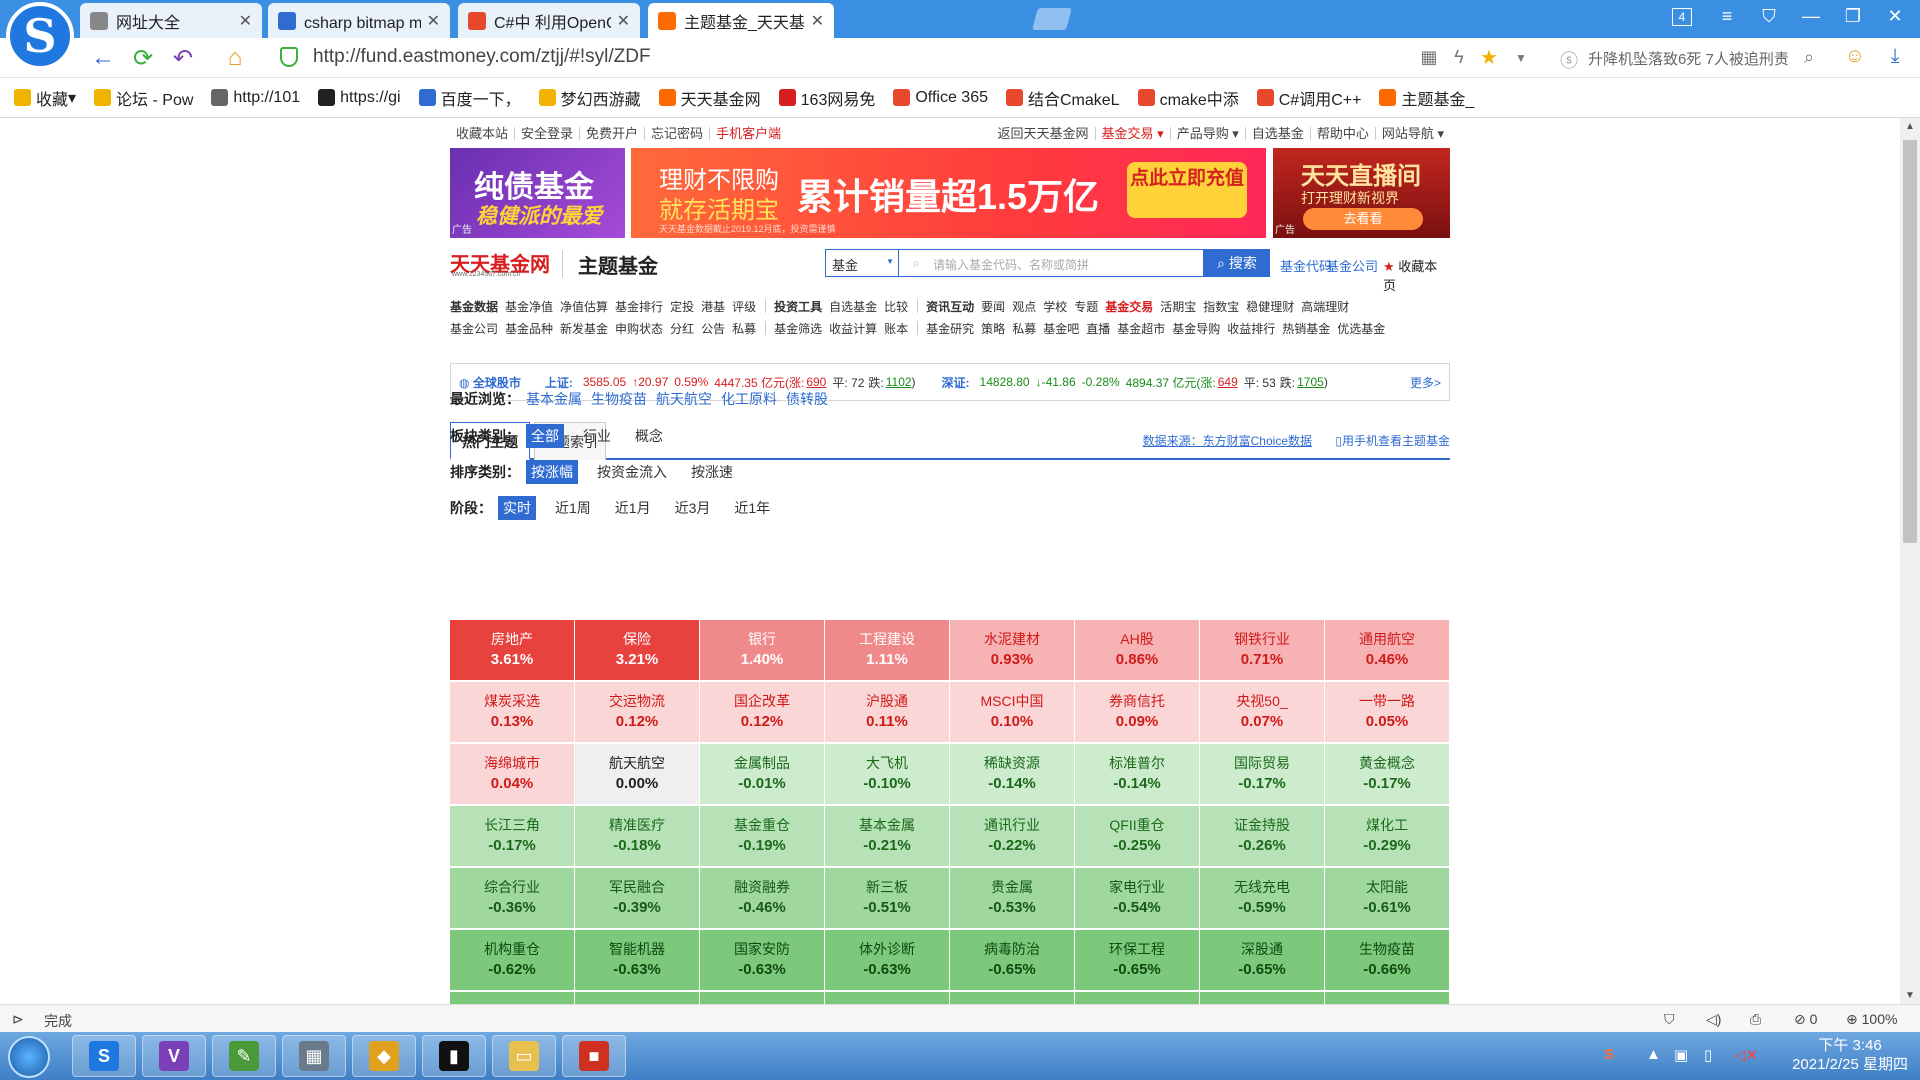 Image resolution: width=1920 pixels, height=1080 pixels. Describe the element at coordinates (1387, 650) in the screenshot. I see `theme-cell: 通用航空 0.46%` at that location.